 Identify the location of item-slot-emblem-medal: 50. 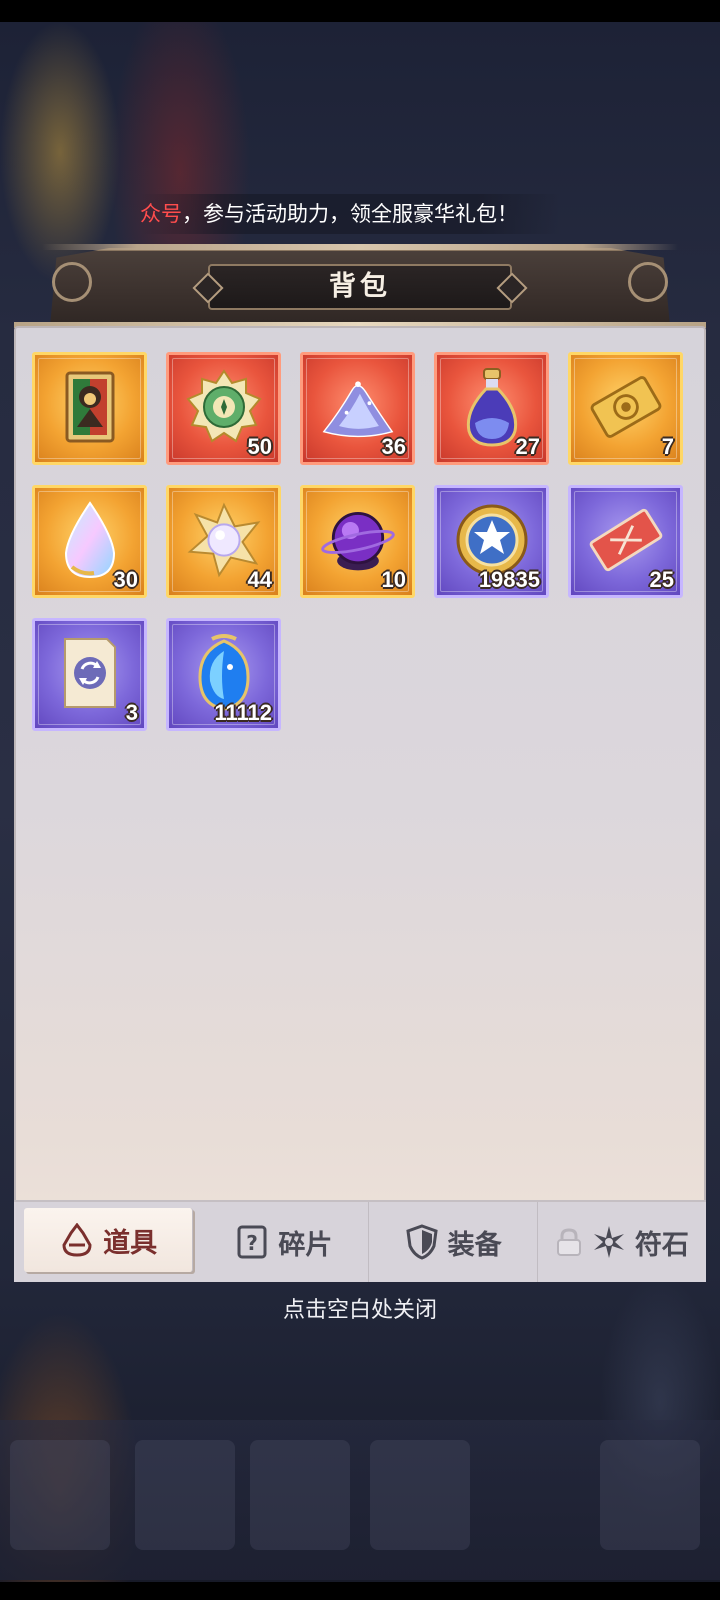
(223, 408).